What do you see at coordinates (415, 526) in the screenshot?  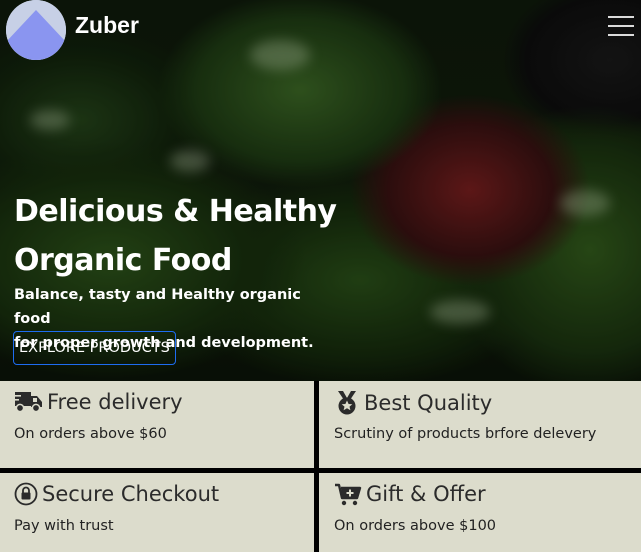 I see `feature-desc: On orders above $100` at bounding box center [415, 526].